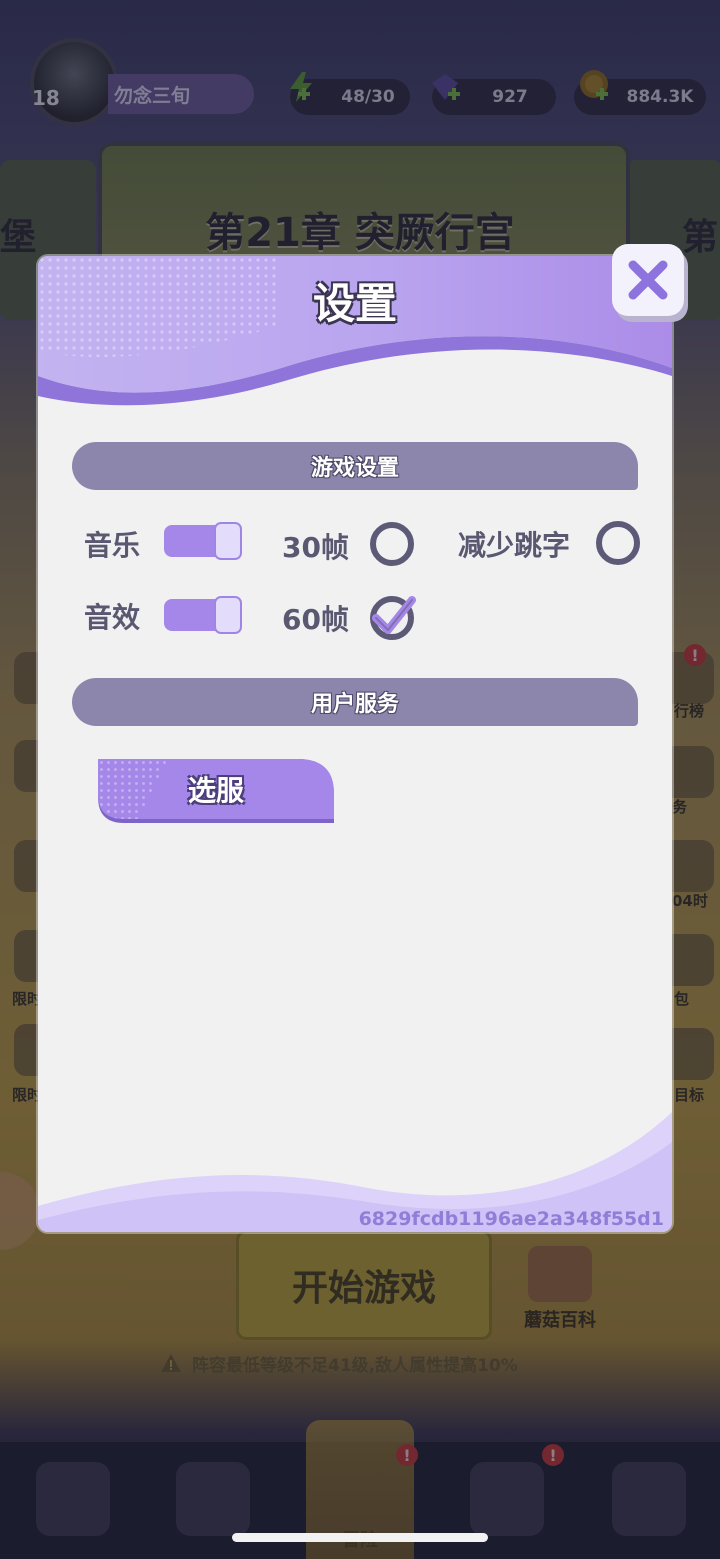  I want to click on select-server-label: 选服, so click(215, 790).